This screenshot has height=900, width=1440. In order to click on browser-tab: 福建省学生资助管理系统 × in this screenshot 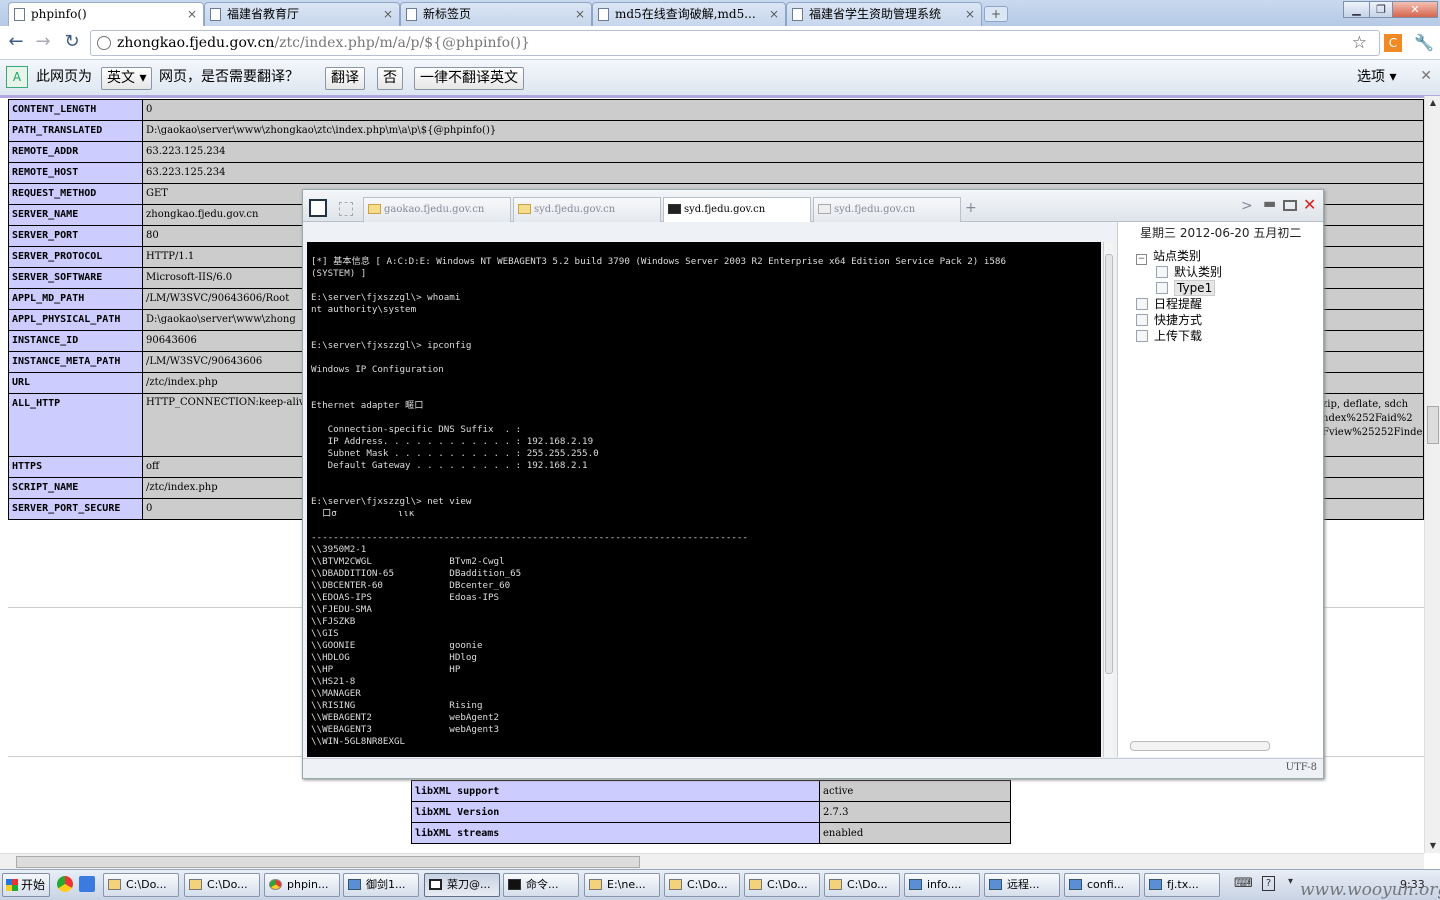, I will do `click(884, 14)`.